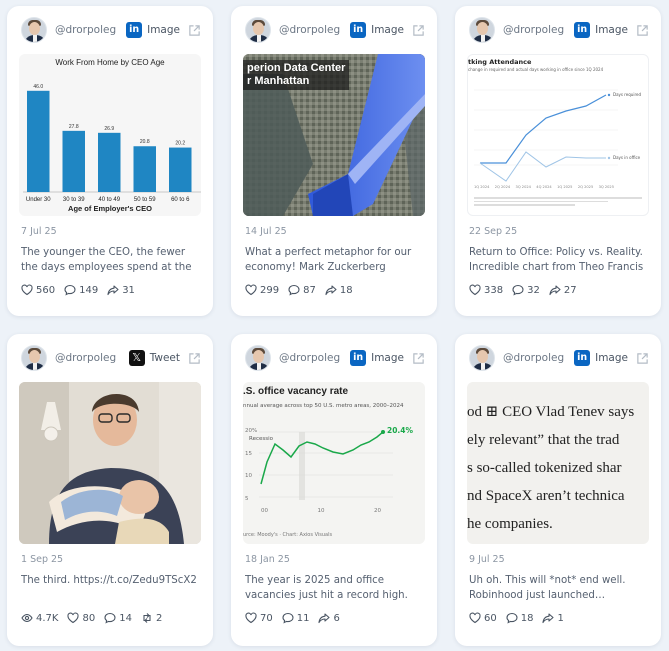  Describe the element at coordinates (288, 535) in the screenshot. I see `chart-source: urce: Moody's · Chart: Axios Visuals` at that location.